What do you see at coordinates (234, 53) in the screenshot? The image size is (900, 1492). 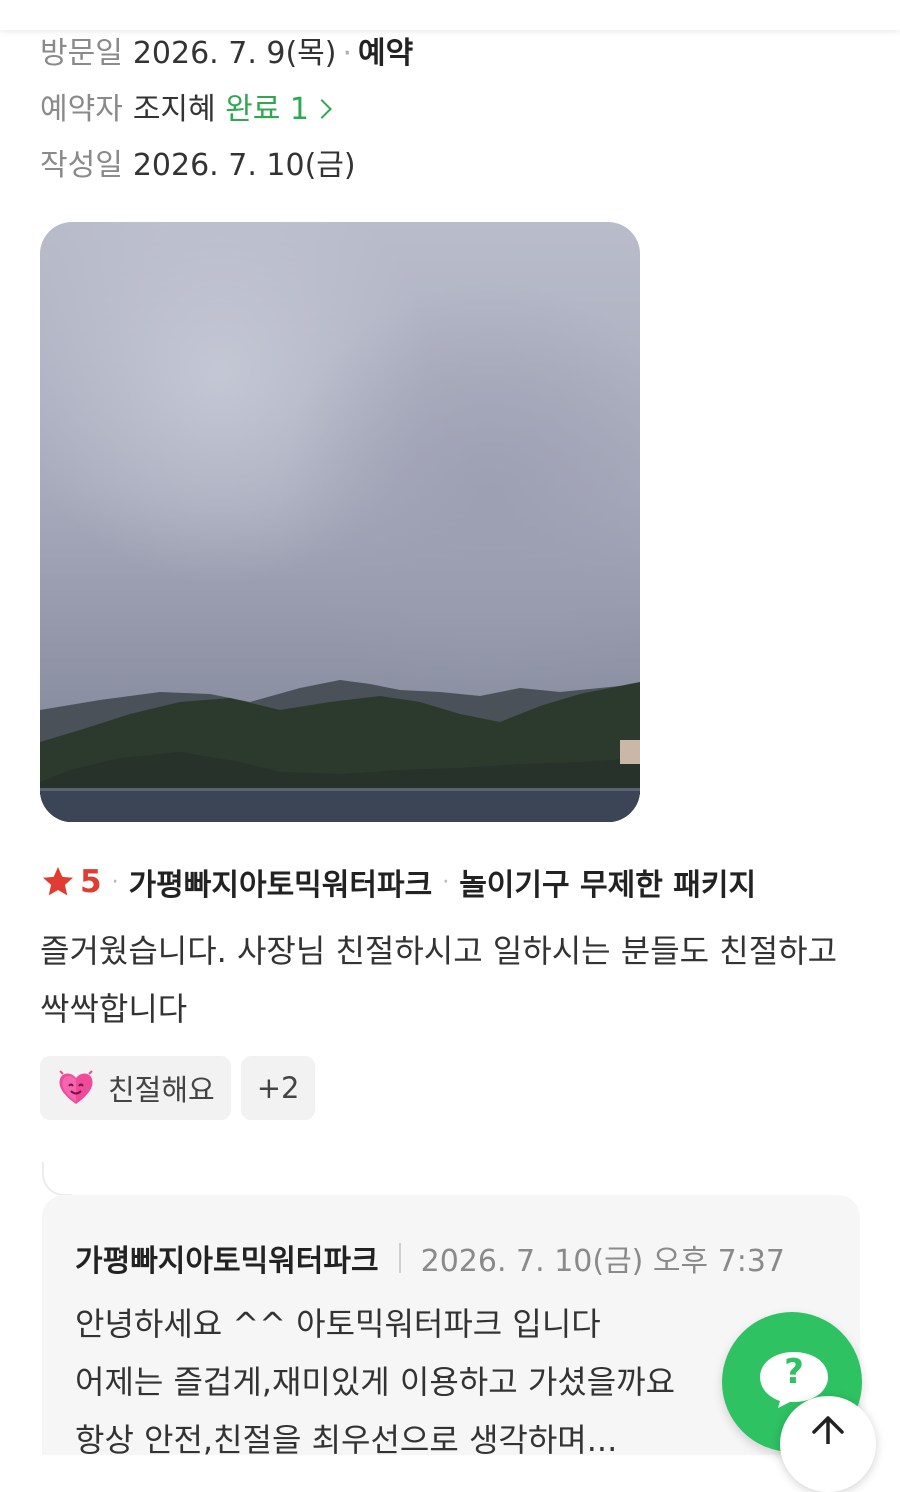 I see `visit-date: 2026. 7. 9(목)` at bounding box center [234, 53].